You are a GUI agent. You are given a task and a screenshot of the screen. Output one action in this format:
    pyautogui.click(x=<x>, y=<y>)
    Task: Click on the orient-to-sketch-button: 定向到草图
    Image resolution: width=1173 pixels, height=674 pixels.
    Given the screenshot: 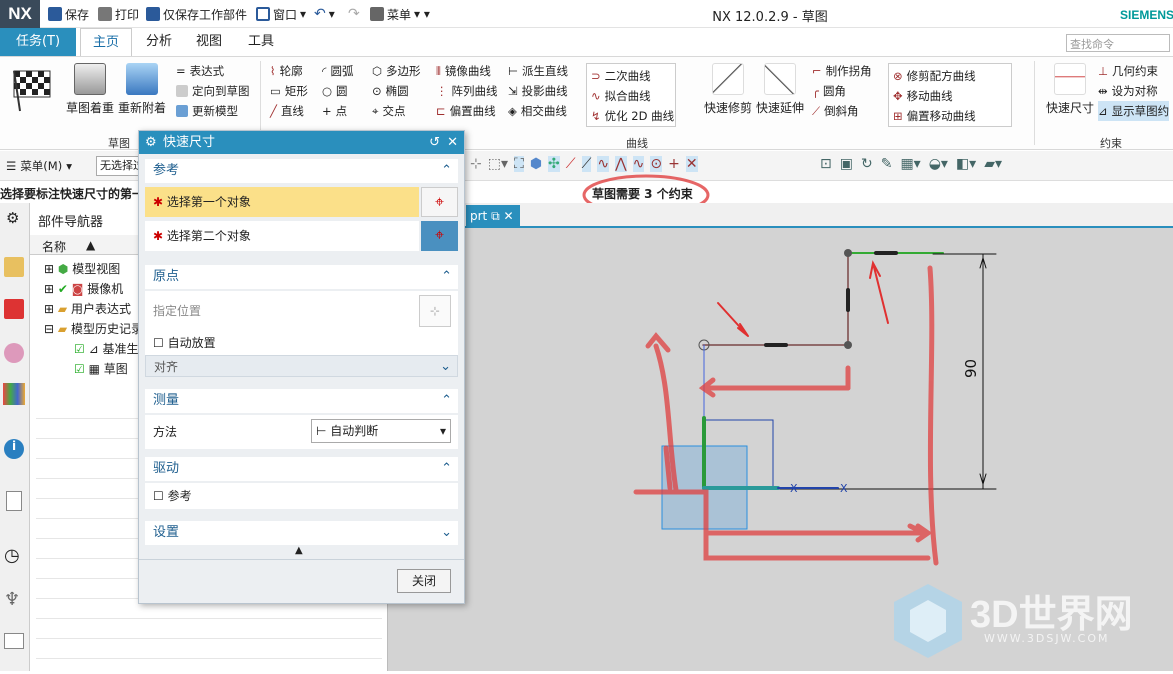 What is the action you would take?
    pyautogui.click(x=213, y=91)
    